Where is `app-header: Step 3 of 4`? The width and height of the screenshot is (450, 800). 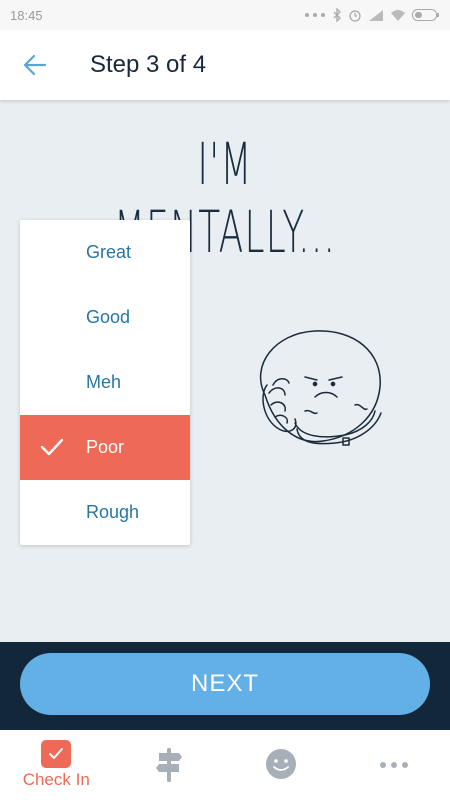 app-header: Step 3 of 4 is located at coordinates (225, 65).